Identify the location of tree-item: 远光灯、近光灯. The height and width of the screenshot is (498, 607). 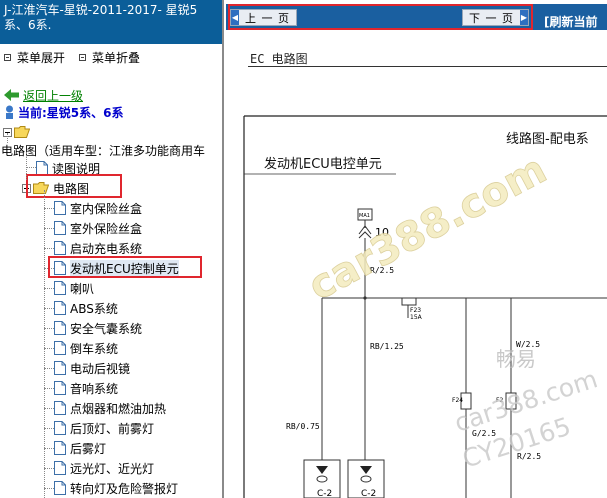
(104, 468).